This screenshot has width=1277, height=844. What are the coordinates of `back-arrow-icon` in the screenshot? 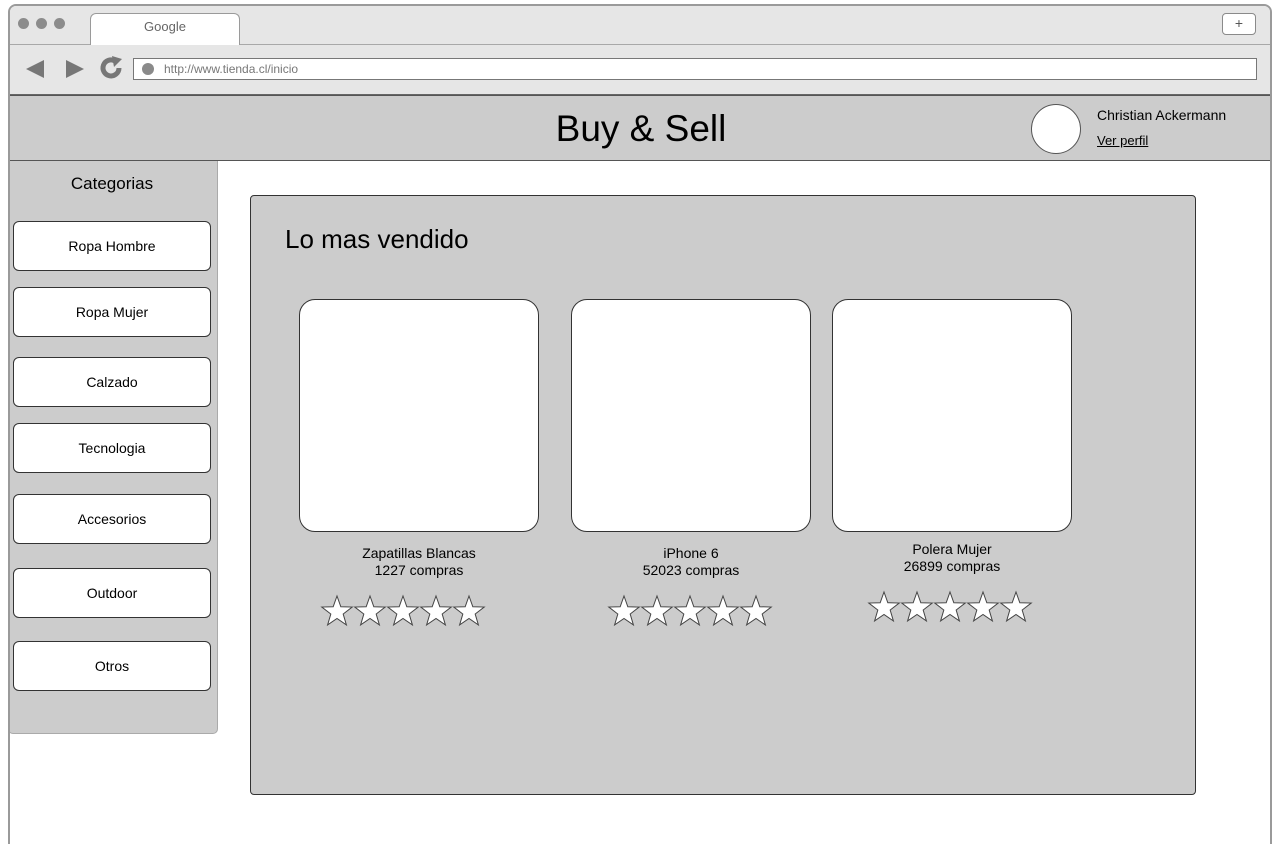 It's located at (35, 71).